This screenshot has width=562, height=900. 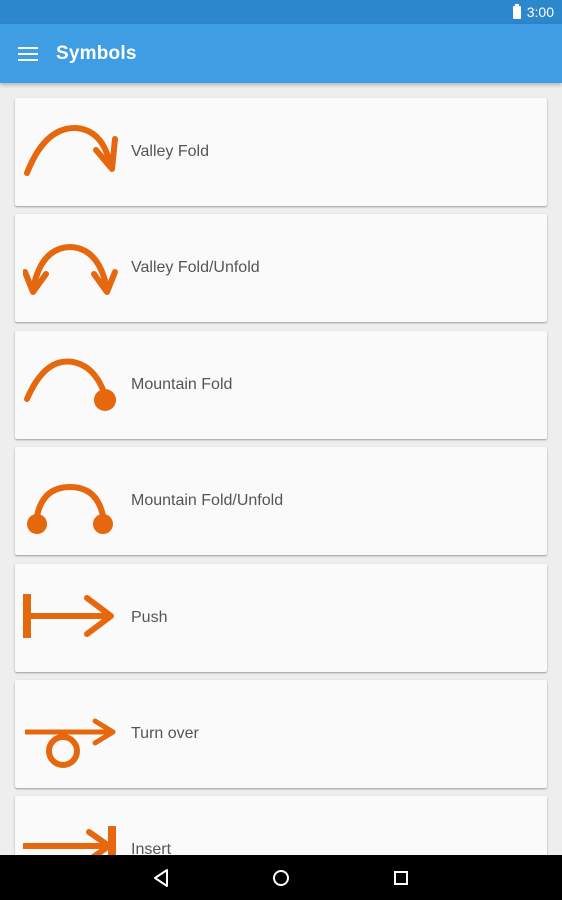 What do you see at coordinates (195, 267) in the screenshot?
I see `symbol-label: Valley Fold/Unfold` at bounding box center [195, 267].